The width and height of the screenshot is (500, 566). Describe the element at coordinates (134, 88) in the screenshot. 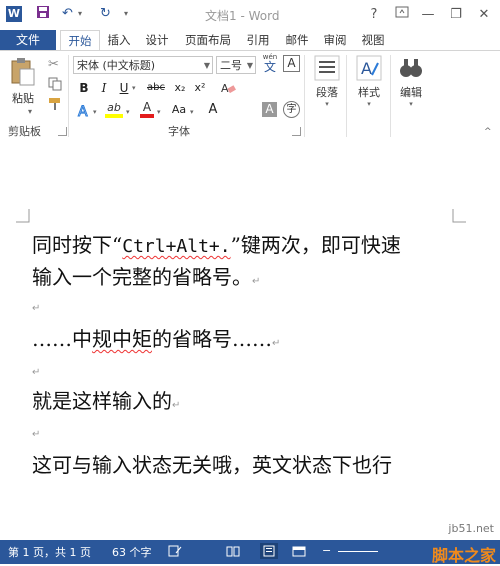

I see `underline-dropdown-icon: ▾` at that location.